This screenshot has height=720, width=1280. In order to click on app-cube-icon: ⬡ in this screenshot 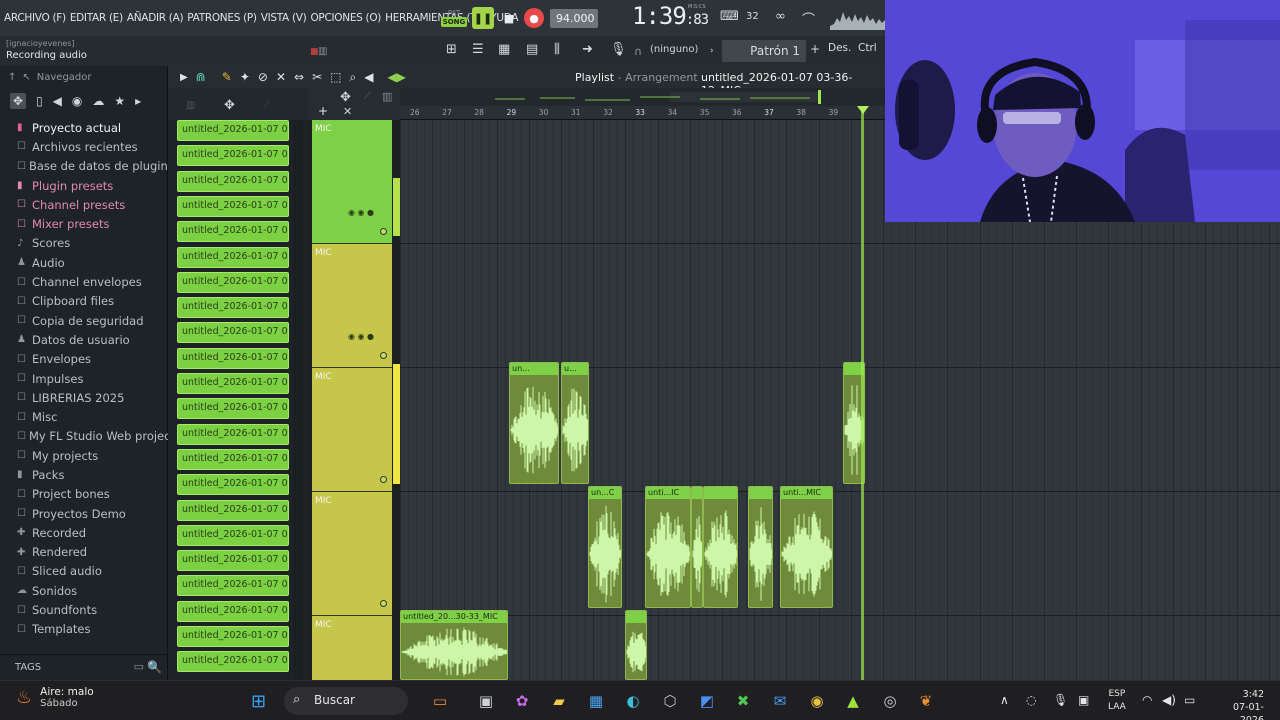, I will do `click(670, 701)`.